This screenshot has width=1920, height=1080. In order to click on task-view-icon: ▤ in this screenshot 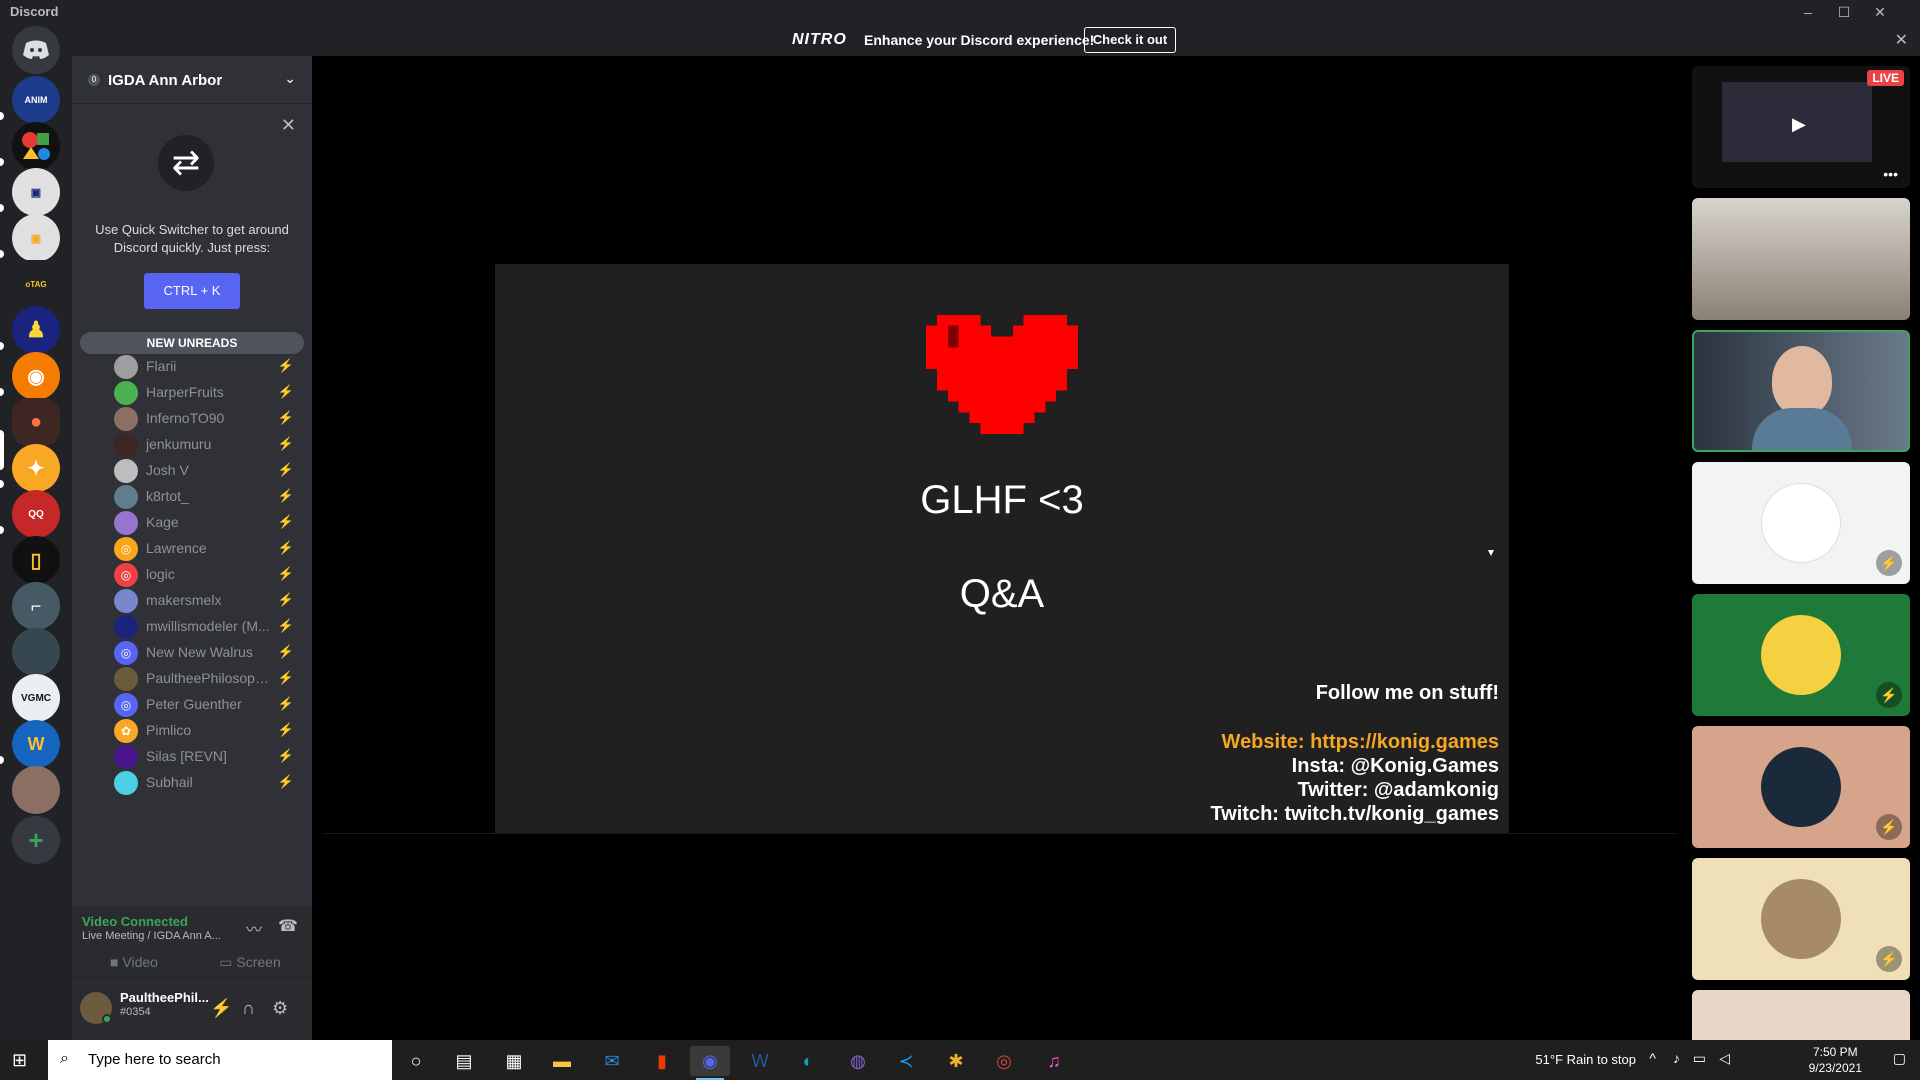, I will do `click(464, 1061)`.